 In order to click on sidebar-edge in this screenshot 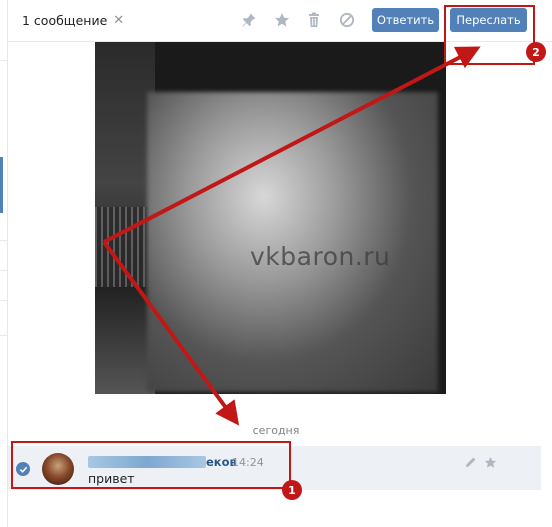, I will do `click(4, 263)`.